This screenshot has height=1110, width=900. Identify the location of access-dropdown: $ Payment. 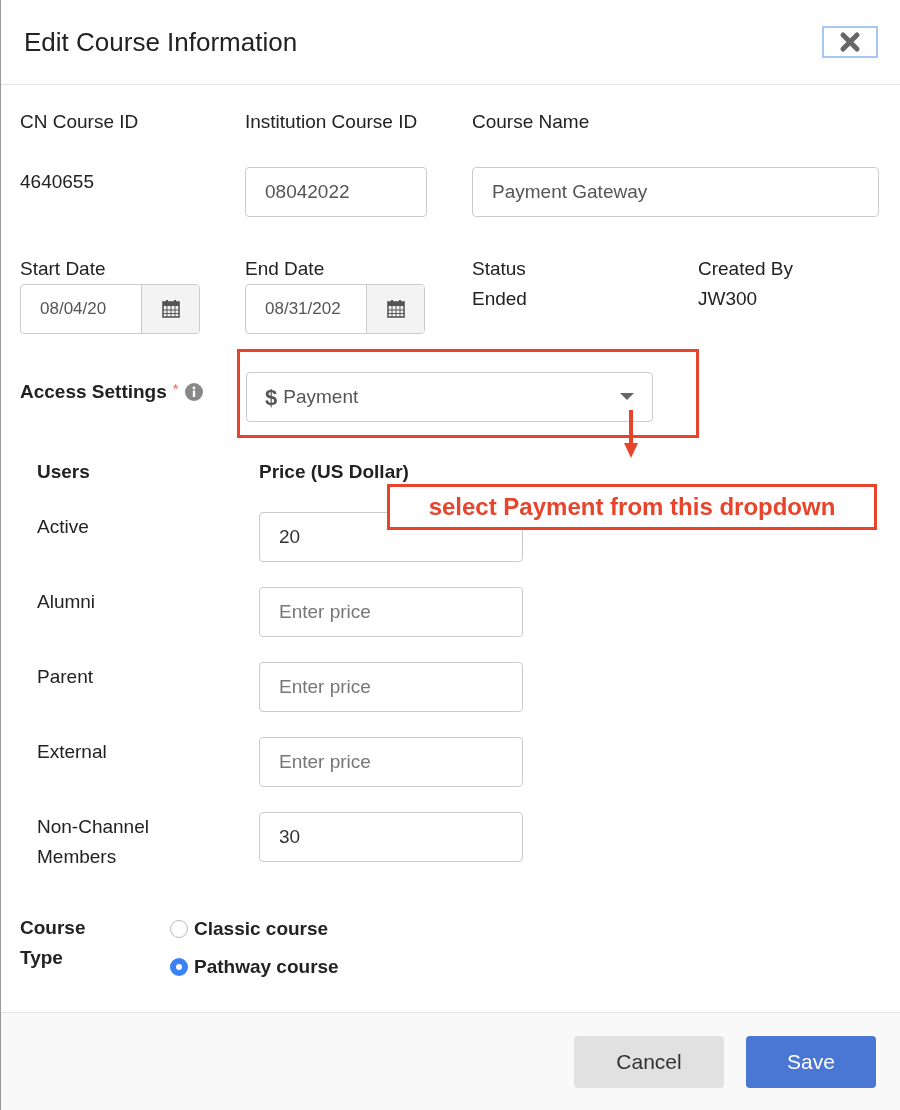
(449, 397).